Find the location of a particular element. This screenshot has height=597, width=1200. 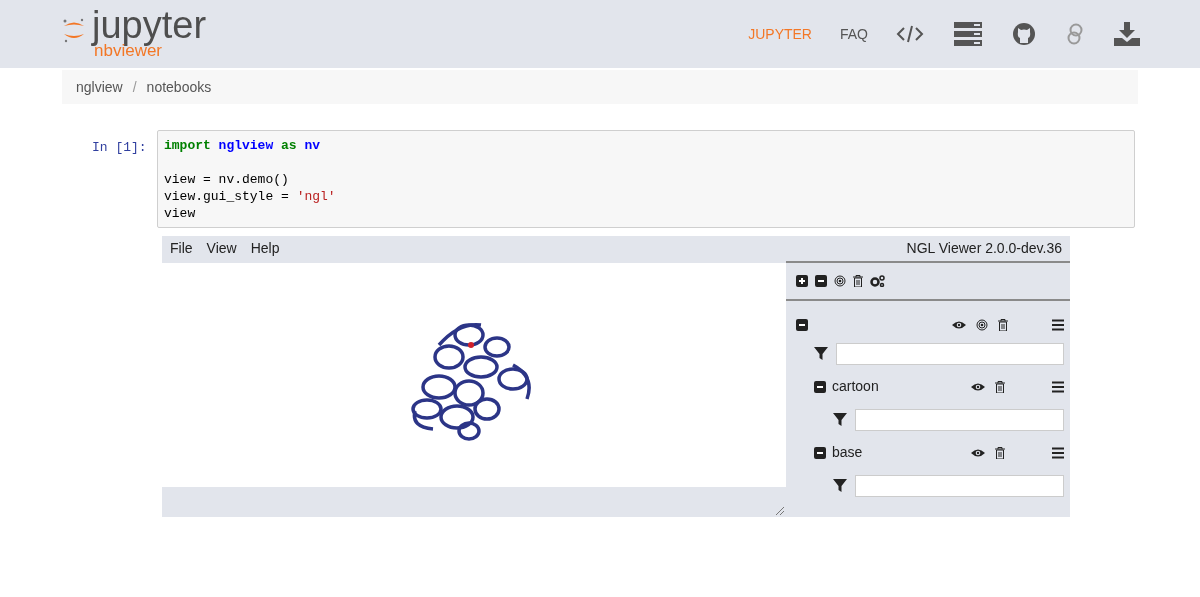

github-icon is located at coordinates (1024, 34).